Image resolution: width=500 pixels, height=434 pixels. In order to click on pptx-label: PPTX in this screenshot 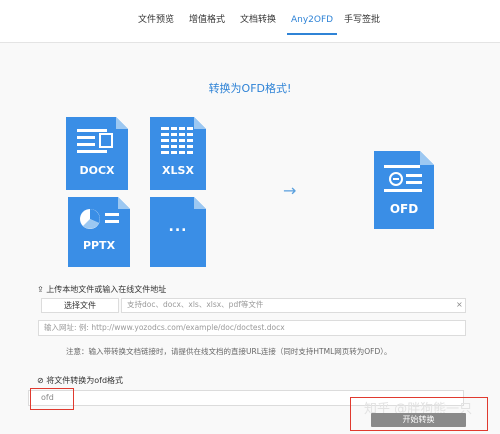, I will do `click(99, 245)`.